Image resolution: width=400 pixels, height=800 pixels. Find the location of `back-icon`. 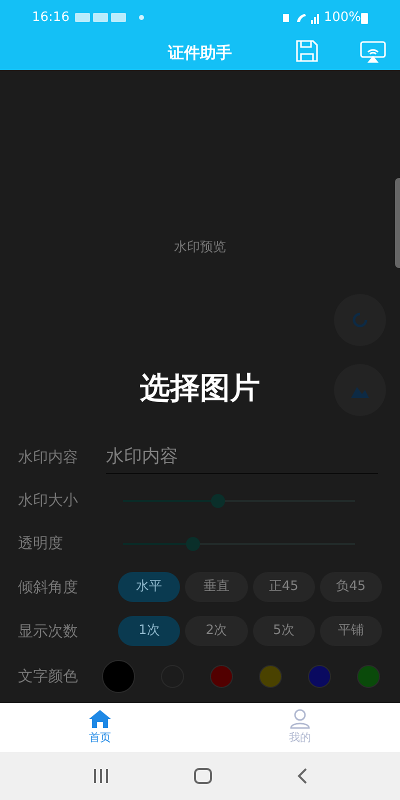

back-icon is located at coordinates (302, 776).